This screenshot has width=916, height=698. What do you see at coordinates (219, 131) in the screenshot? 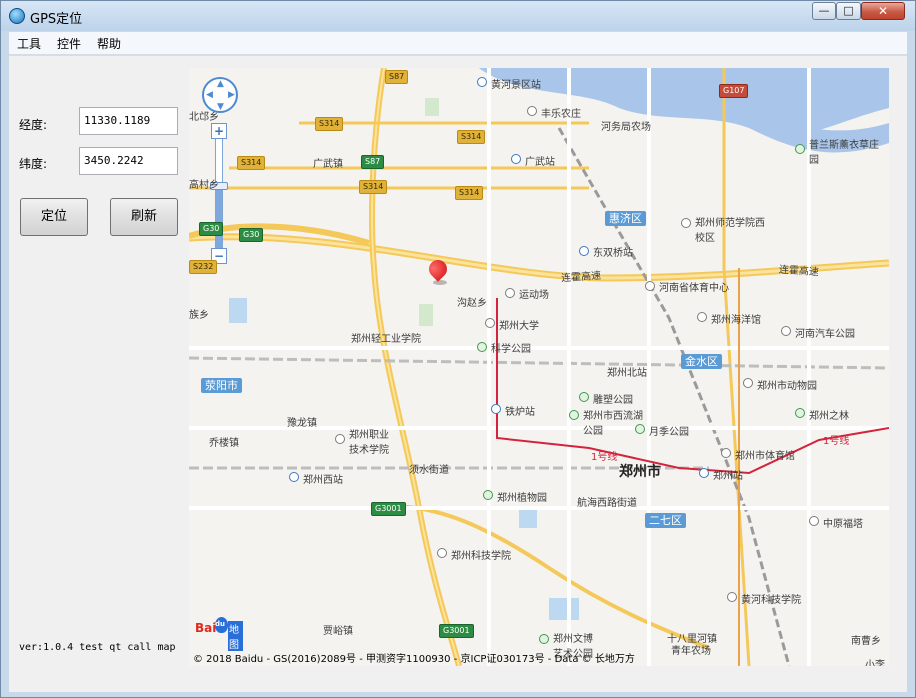
I see `zoom-in-button: +` at bounding box center [219, 131].